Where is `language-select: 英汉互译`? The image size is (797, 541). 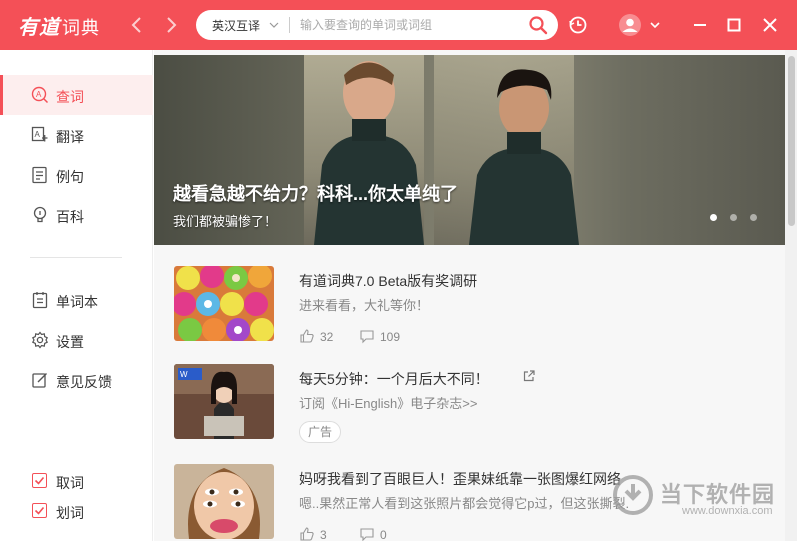 language-select: 英汉互译 is located at coordinates (236, 25).